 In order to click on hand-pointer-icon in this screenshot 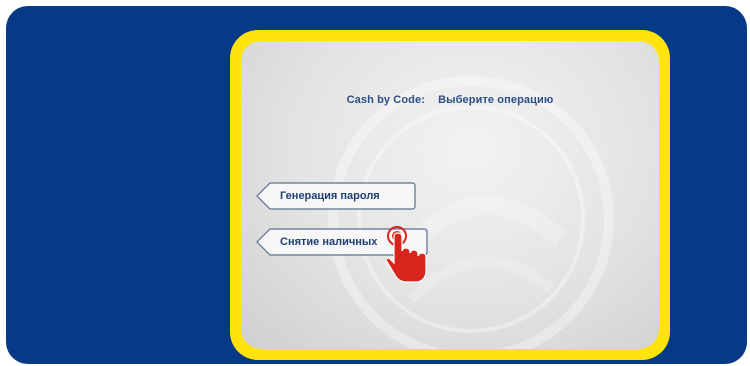, I will do `click(407, 254)`.